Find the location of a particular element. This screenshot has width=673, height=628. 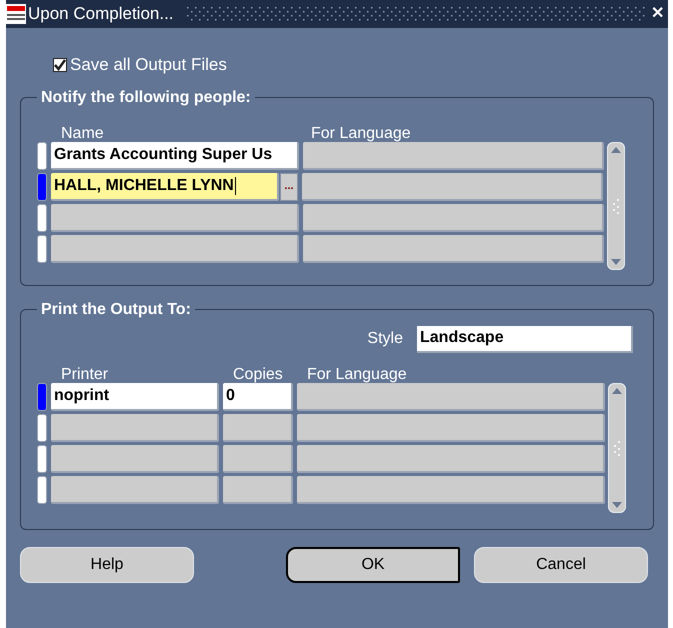

printer-field: noprint is located at coordinates (135, 396).